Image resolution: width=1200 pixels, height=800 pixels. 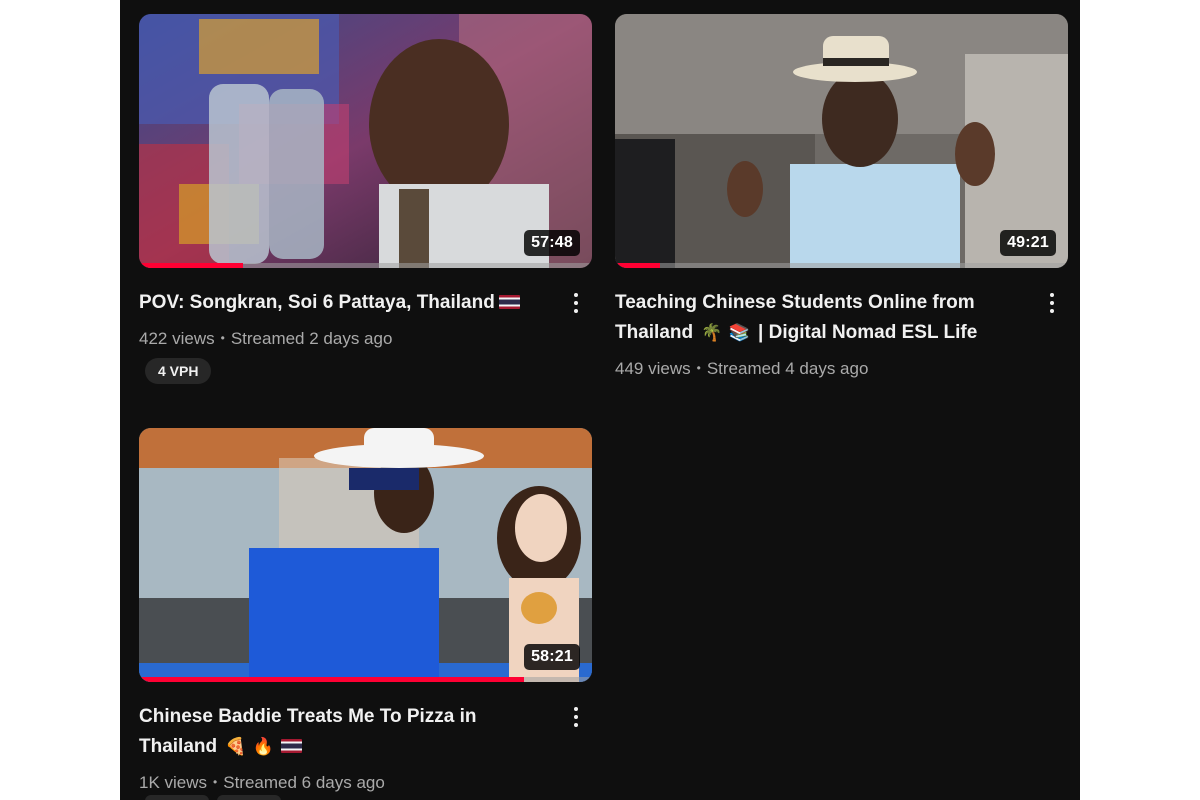 What do you see at coordinates (712, 332) in the screenshot?
I see `palm-tree-icon: 🌴` at bounding box center [712, 332].